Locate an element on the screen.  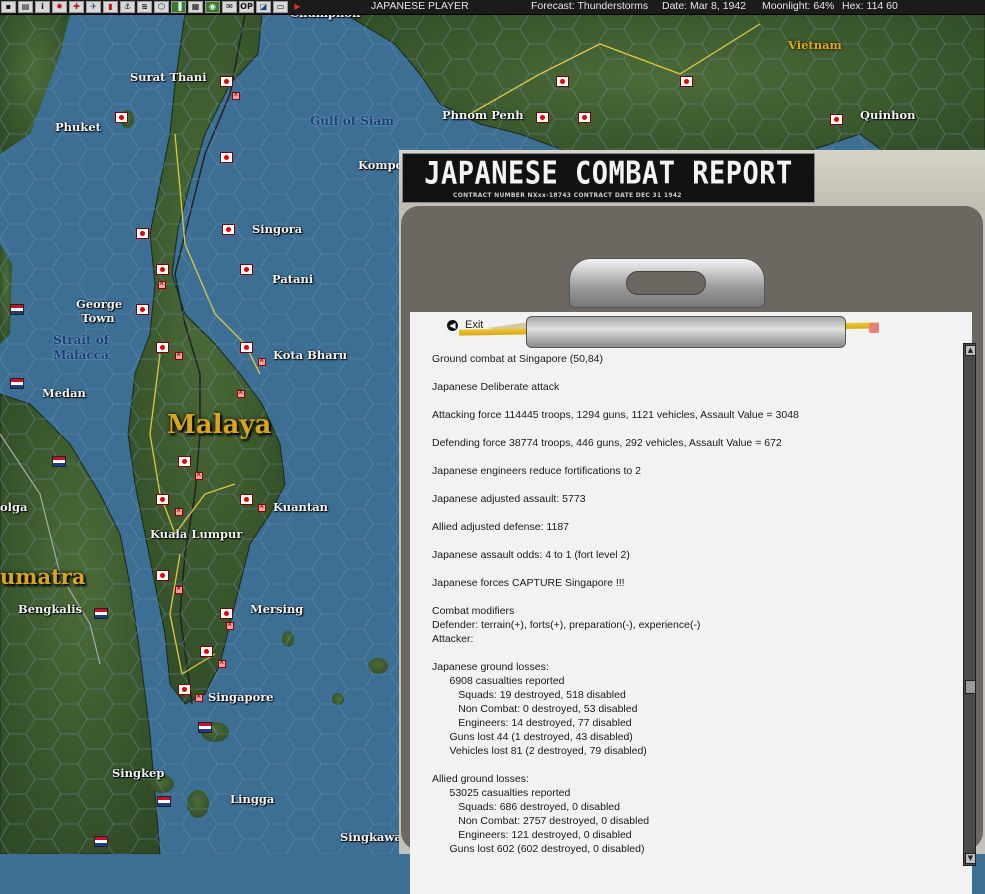
report-line: Non Combat: 2757 destroyed, 0 disabled is located at coordinates (541, 821).